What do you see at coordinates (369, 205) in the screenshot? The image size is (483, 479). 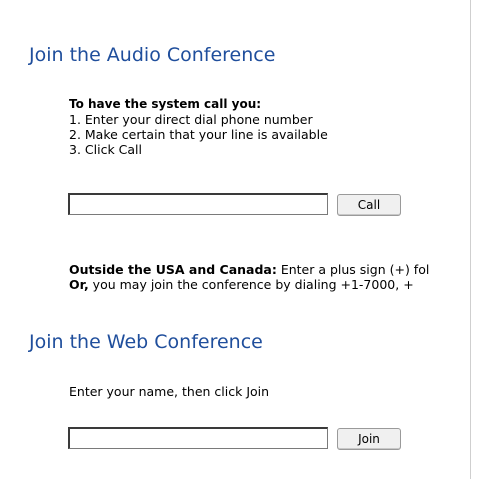 I see `call-button: Call` at bounding box center [369, 205].